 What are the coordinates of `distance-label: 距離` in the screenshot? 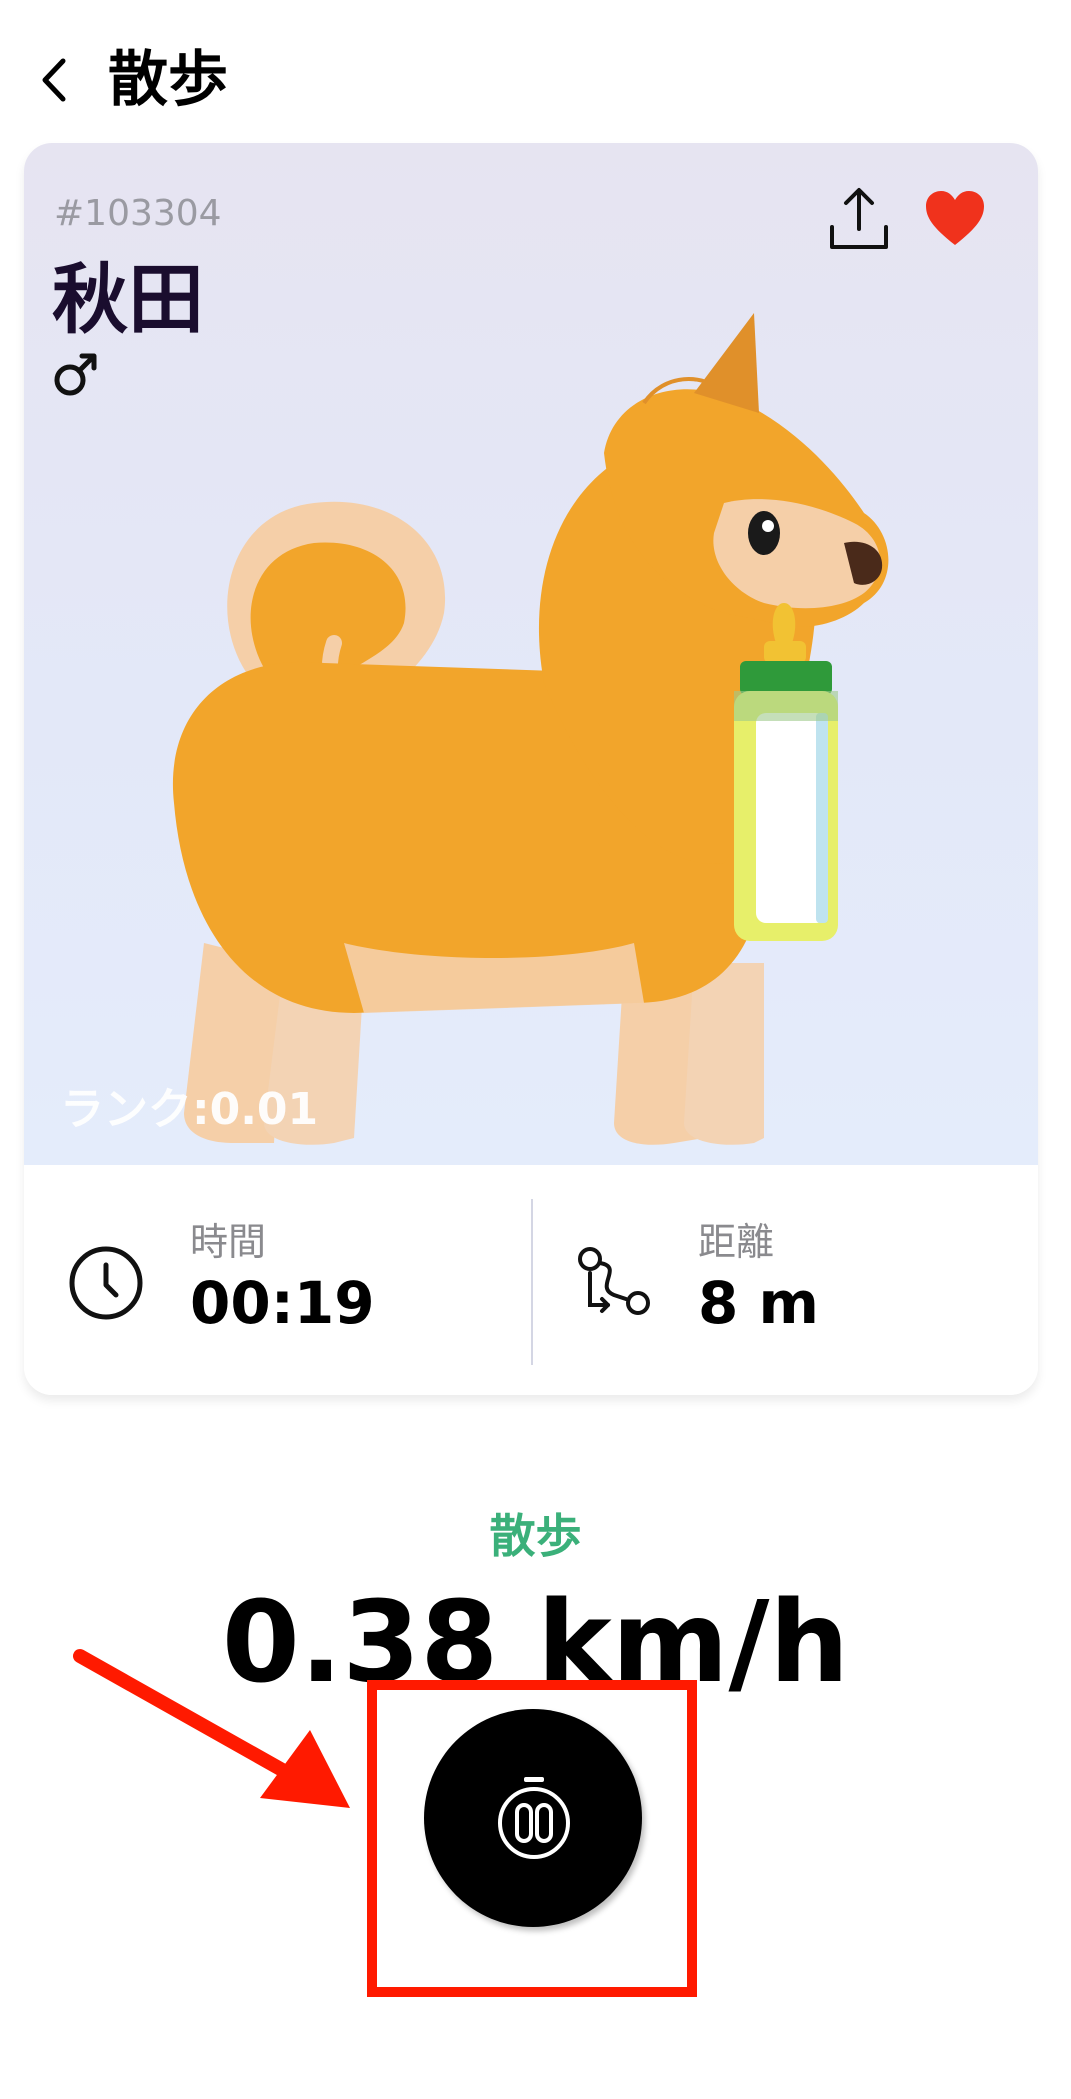 It's located at (736, 1242).